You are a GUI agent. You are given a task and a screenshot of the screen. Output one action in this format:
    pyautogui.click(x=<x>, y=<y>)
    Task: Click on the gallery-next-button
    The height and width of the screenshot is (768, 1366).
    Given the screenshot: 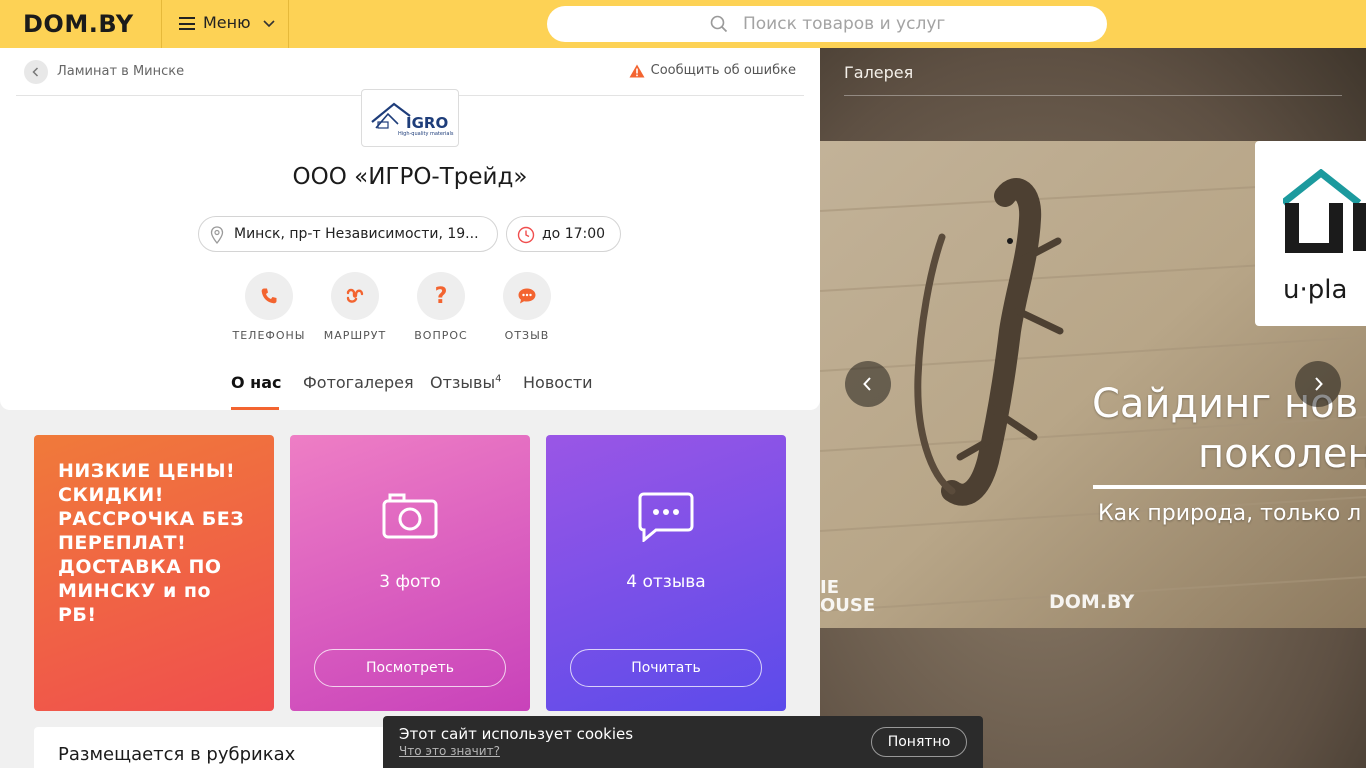 What is the action you would take?
    pyautogui.click(x=1318, y=384)
    